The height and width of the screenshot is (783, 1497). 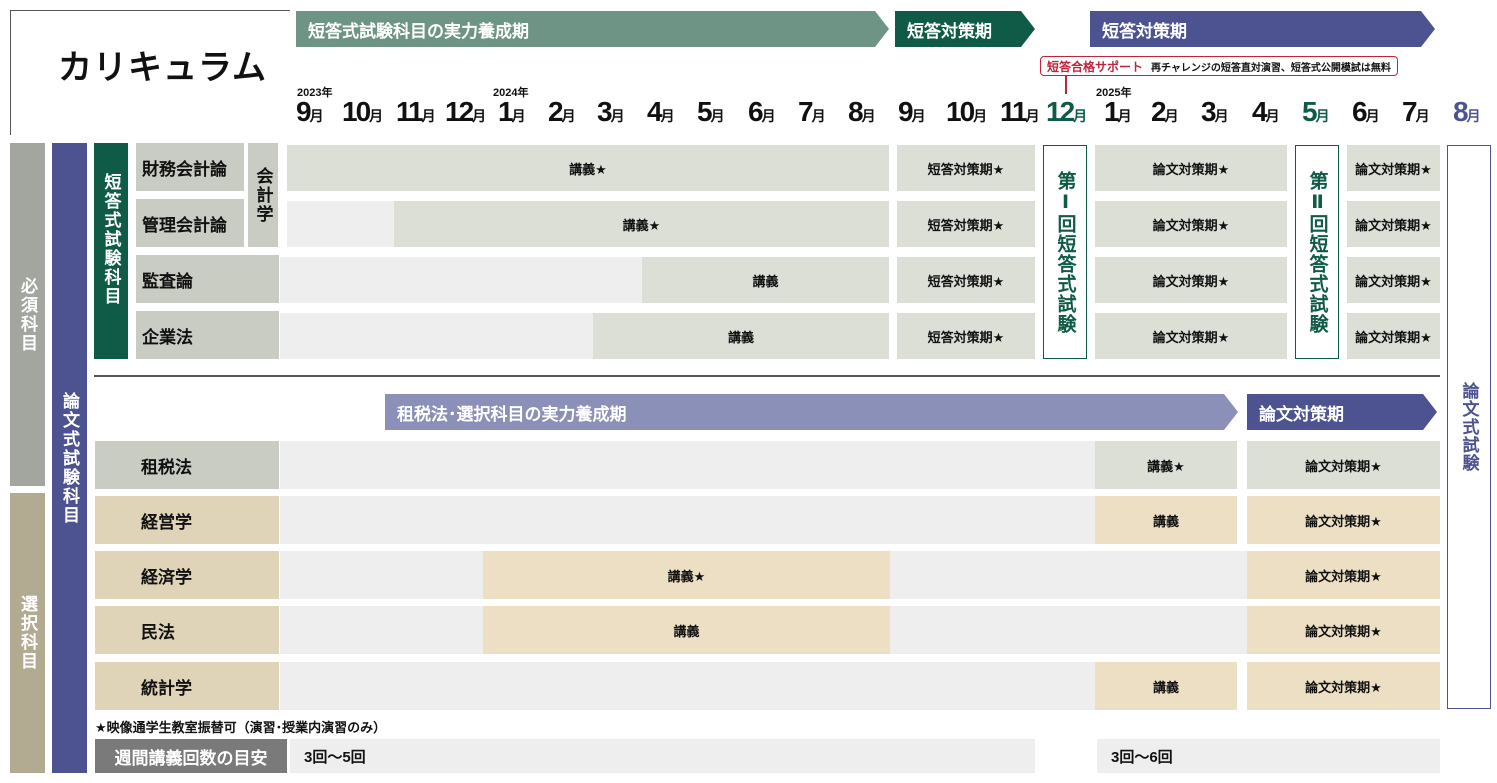 I want to click on bar-corporate-essay-1: 論文対策期★, so click(x=1191, y=336).